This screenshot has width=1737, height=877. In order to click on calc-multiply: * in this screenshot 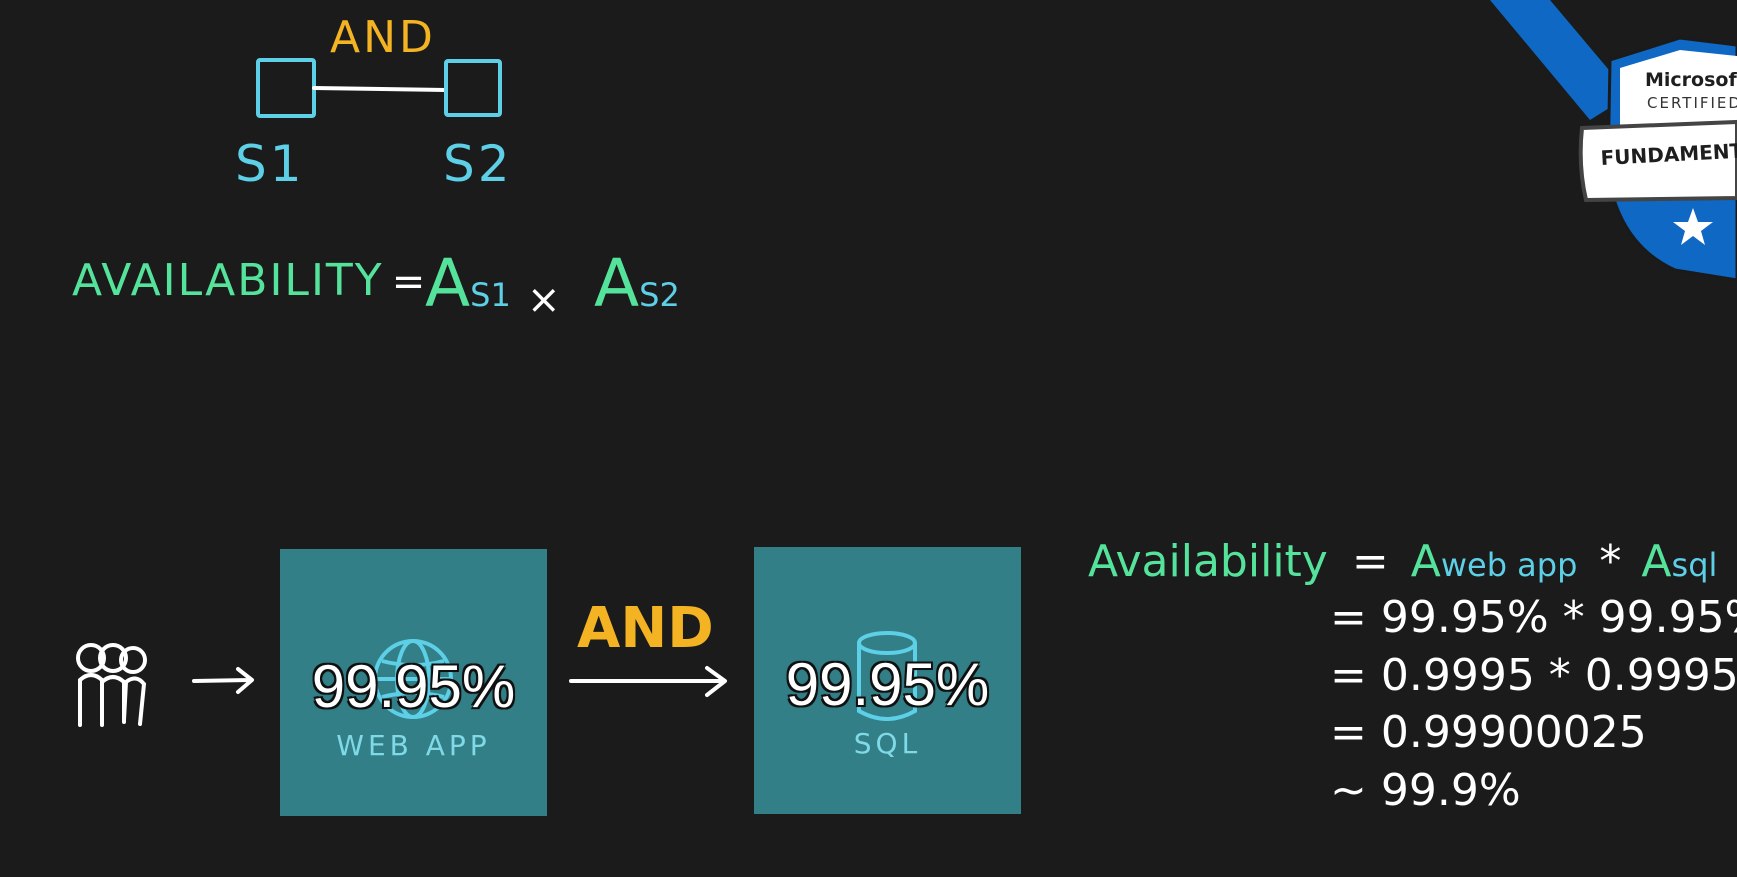, I will do `click(1610, 561)`.